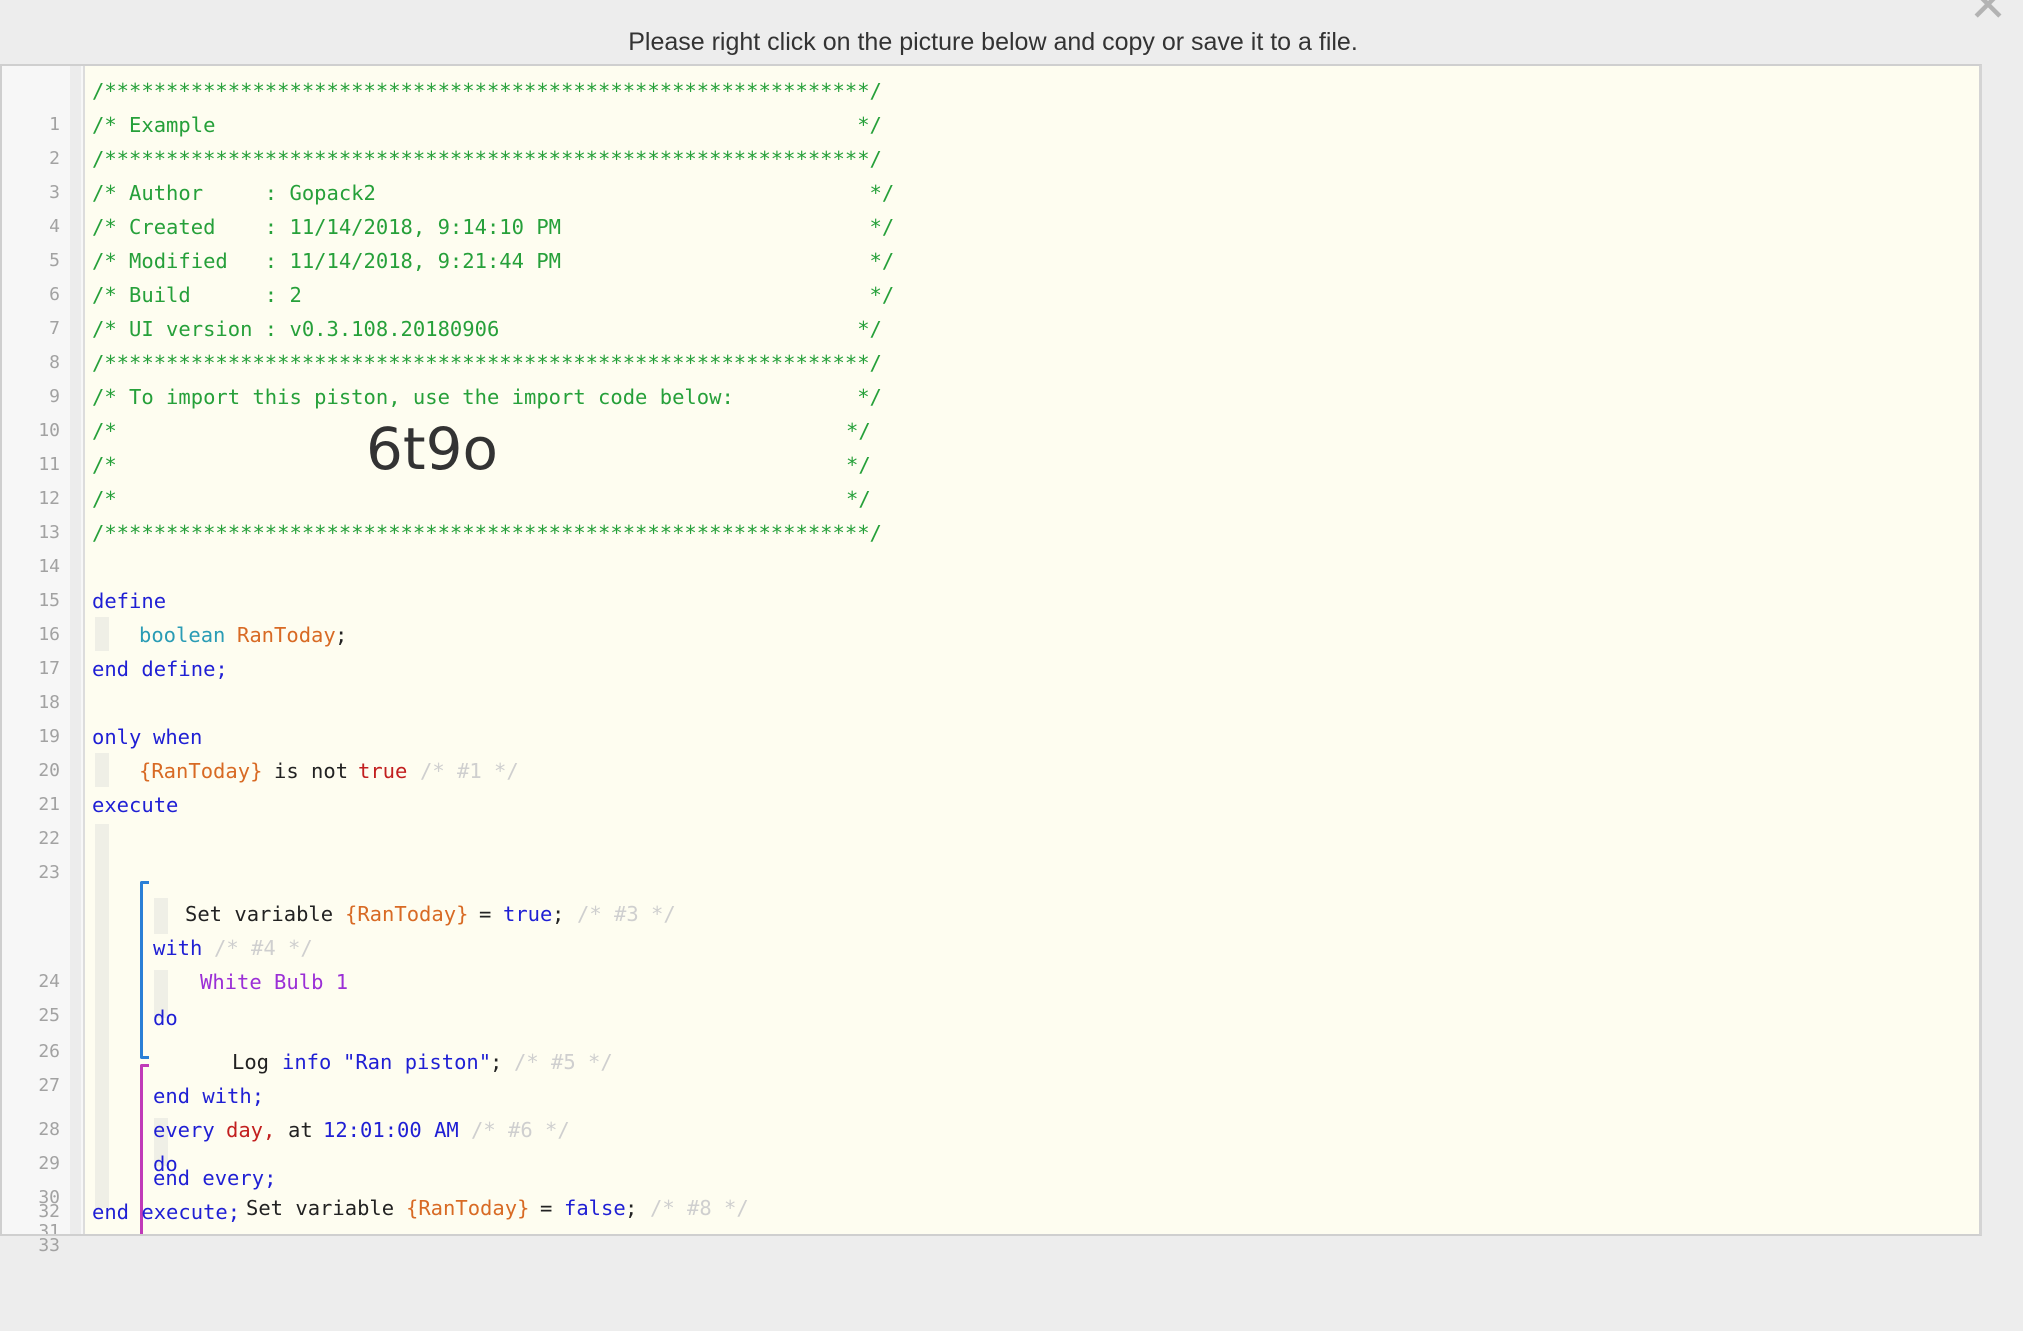 This screenshot has width=2023, height=1331. What do you see at coordinates (990, 1062) in the screenshot?
I see `code-line: Log info "Ran piston" ; /* #5 */` at bounding box center [990, 1062].